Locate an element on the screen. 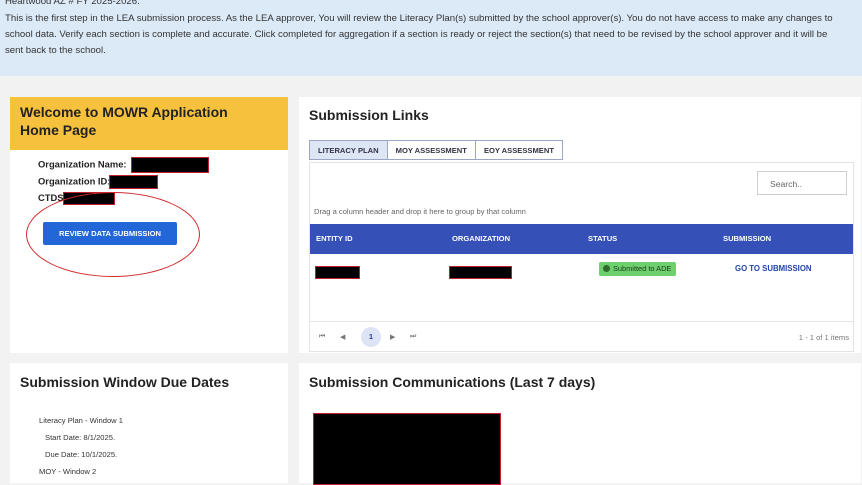 Image resolution: width=862 pixels, height=485 pixels. go-to-submission-link: GO TO SUBMISSION is located at coordinates (773, 268).